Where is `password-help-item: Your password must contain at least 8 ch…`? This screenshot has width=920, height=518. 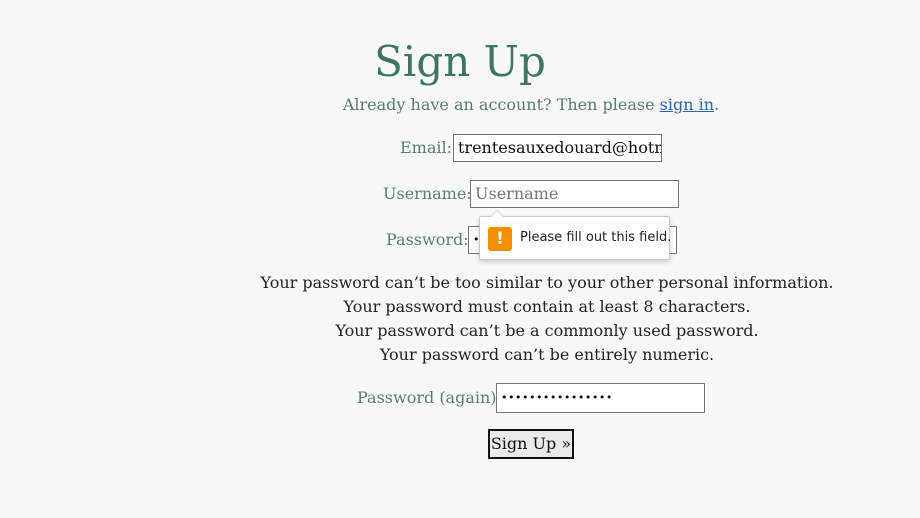 password-help-item: Your password must contain at least 8 ch… is located at coordinates (547, 306).